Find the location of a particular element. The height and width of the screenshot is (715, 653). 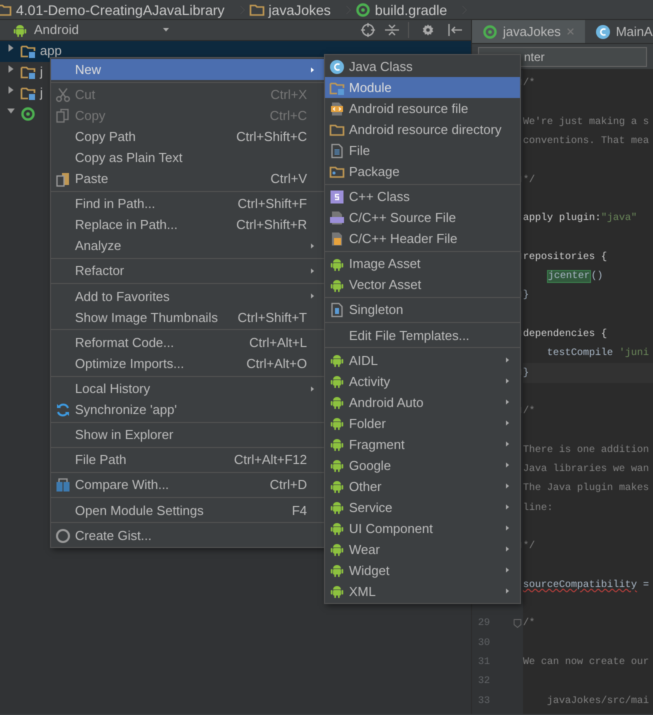

code-text: We can now create our is located at coordinates (586, 662).